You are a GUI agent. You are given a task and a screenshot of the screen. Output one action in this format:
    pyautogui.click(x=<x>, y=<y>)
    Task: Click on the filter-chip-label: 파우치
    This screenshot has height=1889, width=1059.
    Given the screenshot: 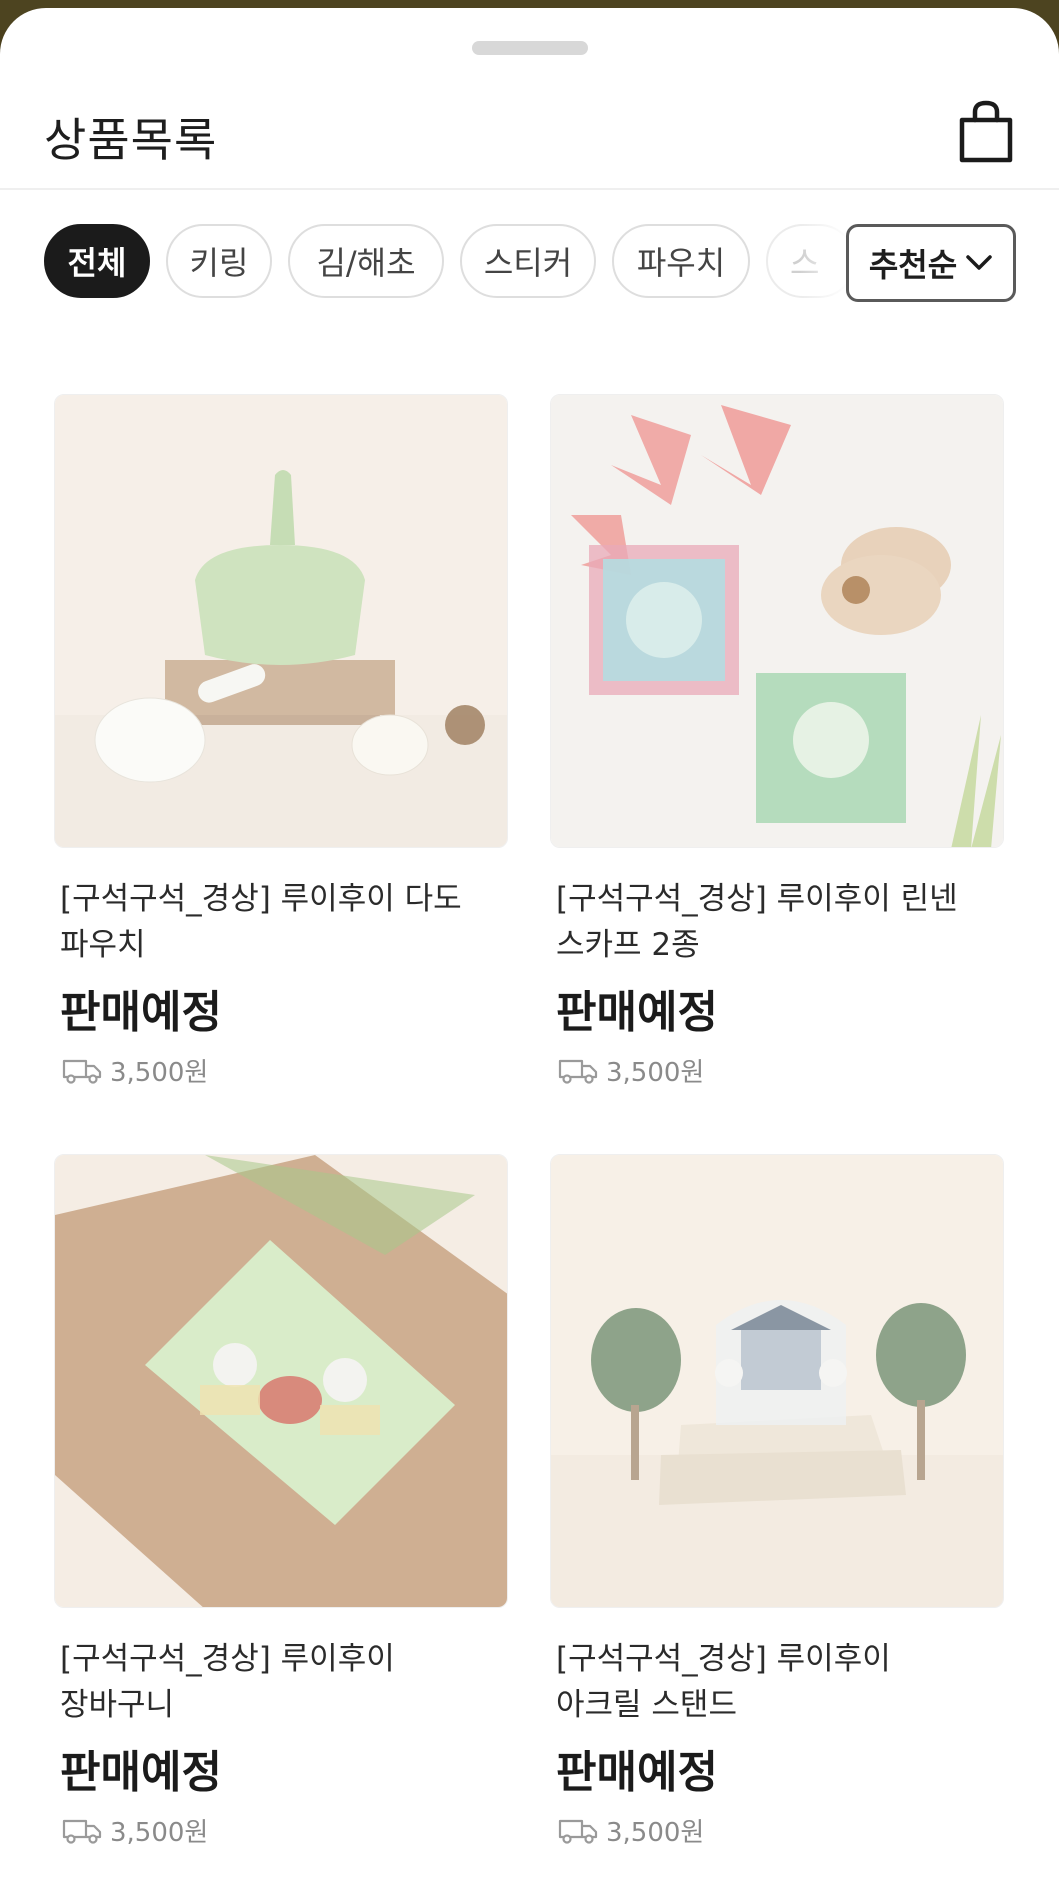 What is the action you would take?
    pyautogui.click(x=681, y=263)
    